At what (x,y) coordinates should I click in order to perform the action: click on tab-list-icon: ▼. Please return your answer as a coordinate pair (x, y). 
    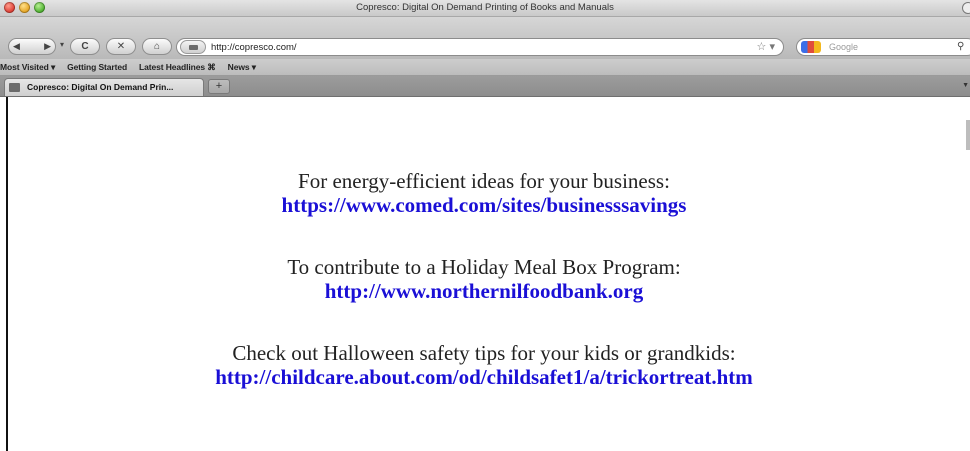
    Looking at the image, I should click on (965, 85).